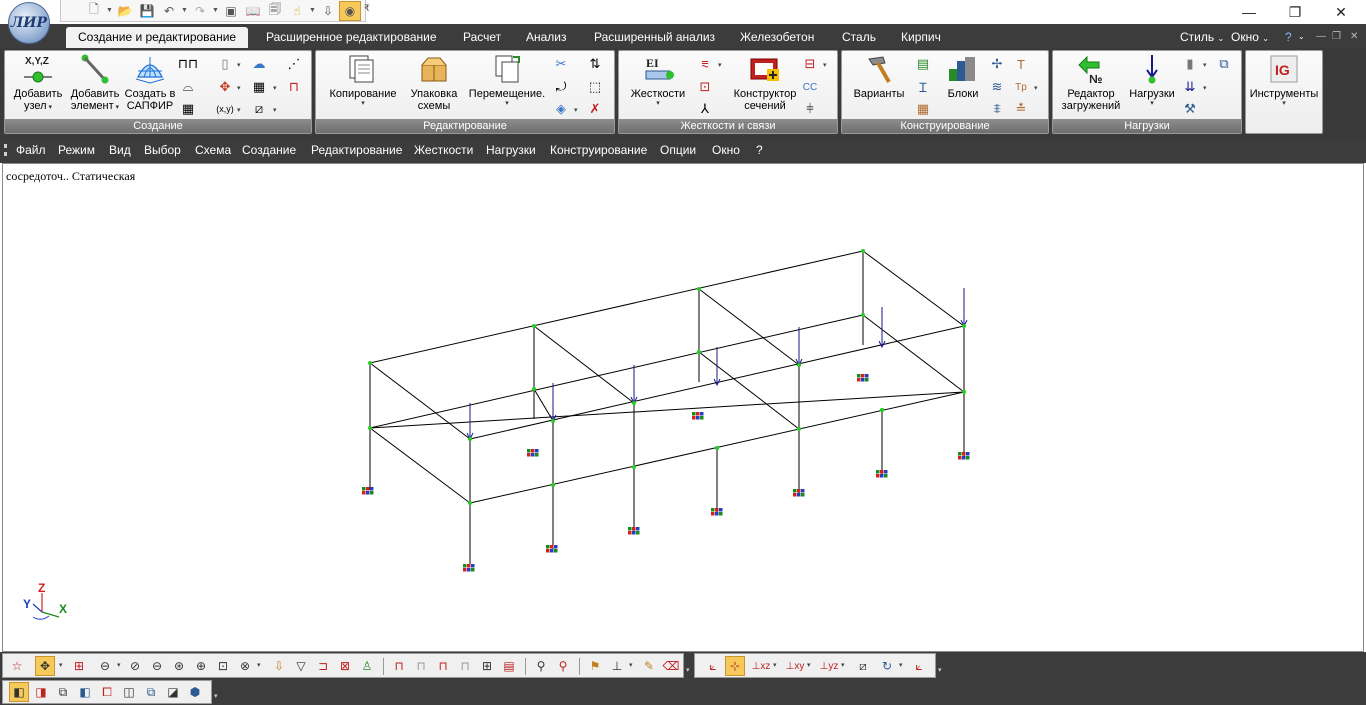  I want to click on rigid-insert-icon: ⊟, so click(810, 64).